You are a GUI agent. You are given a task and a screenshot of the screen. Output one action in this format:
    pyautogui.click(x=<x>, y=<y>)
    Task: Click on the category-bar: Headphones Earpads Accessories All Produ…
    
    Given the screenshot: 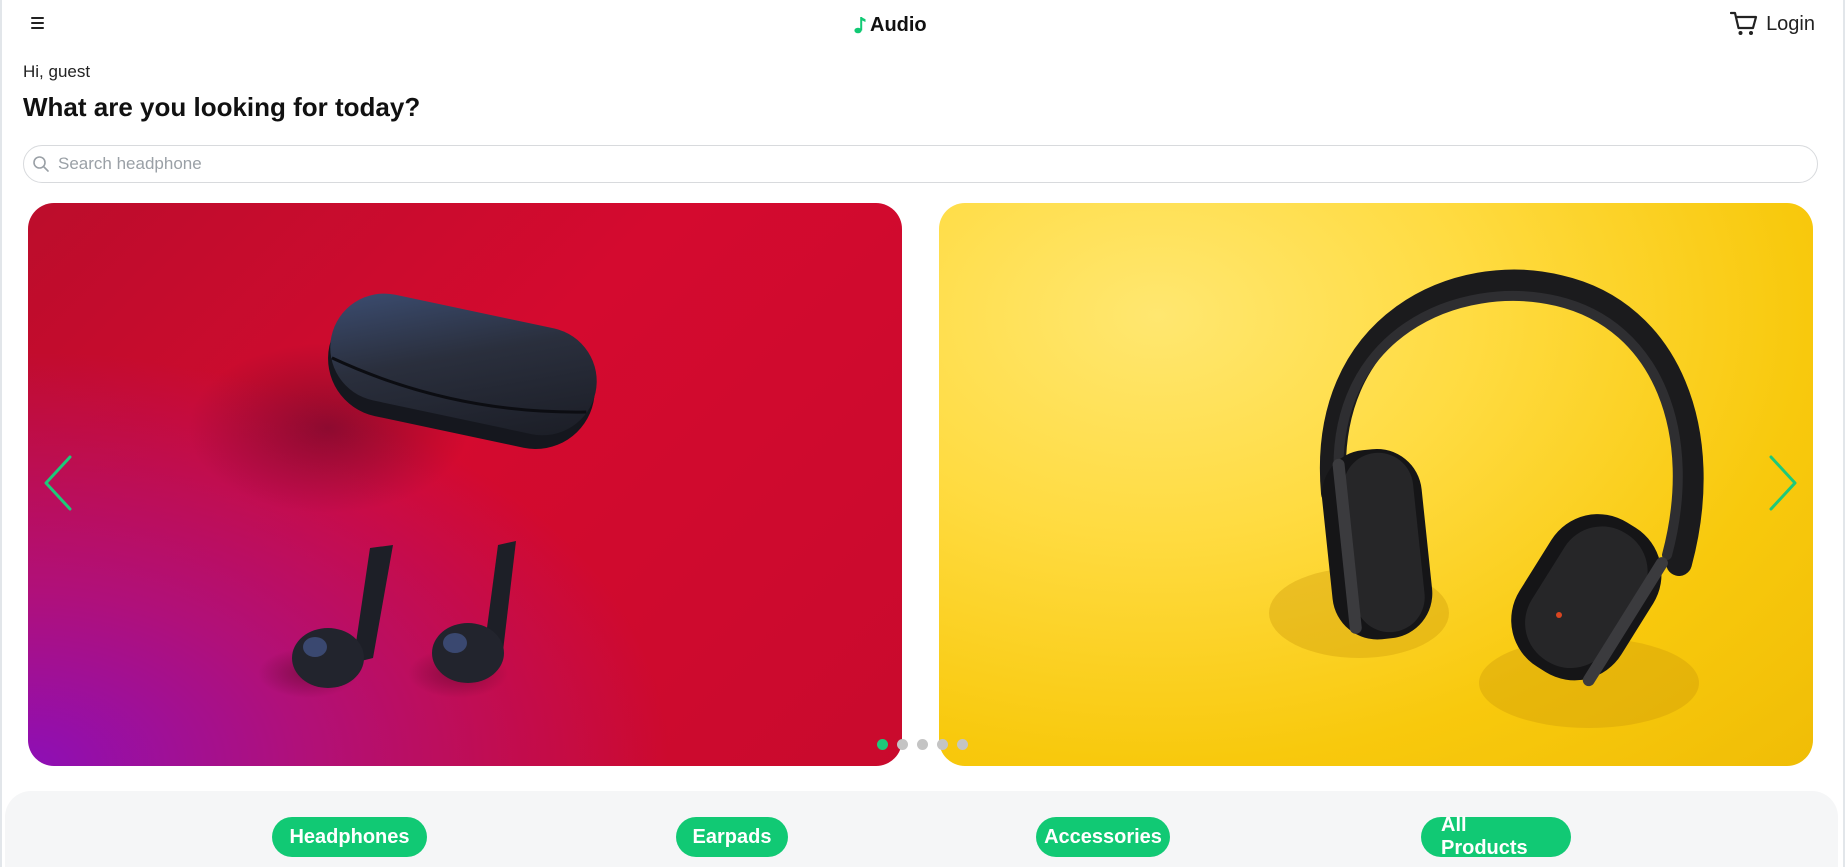 What is the action you would take?
    pyautogui.click(x=921, y=829)
    